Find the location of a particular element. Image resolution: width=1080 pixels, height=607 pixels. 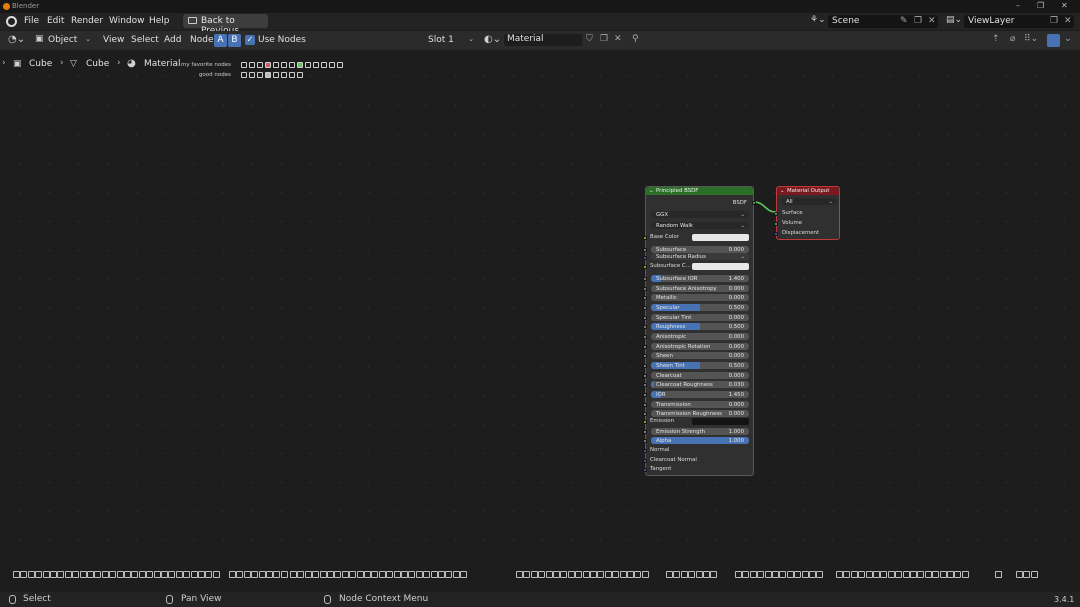

tangent-socket is located at coordinates (645, 470).